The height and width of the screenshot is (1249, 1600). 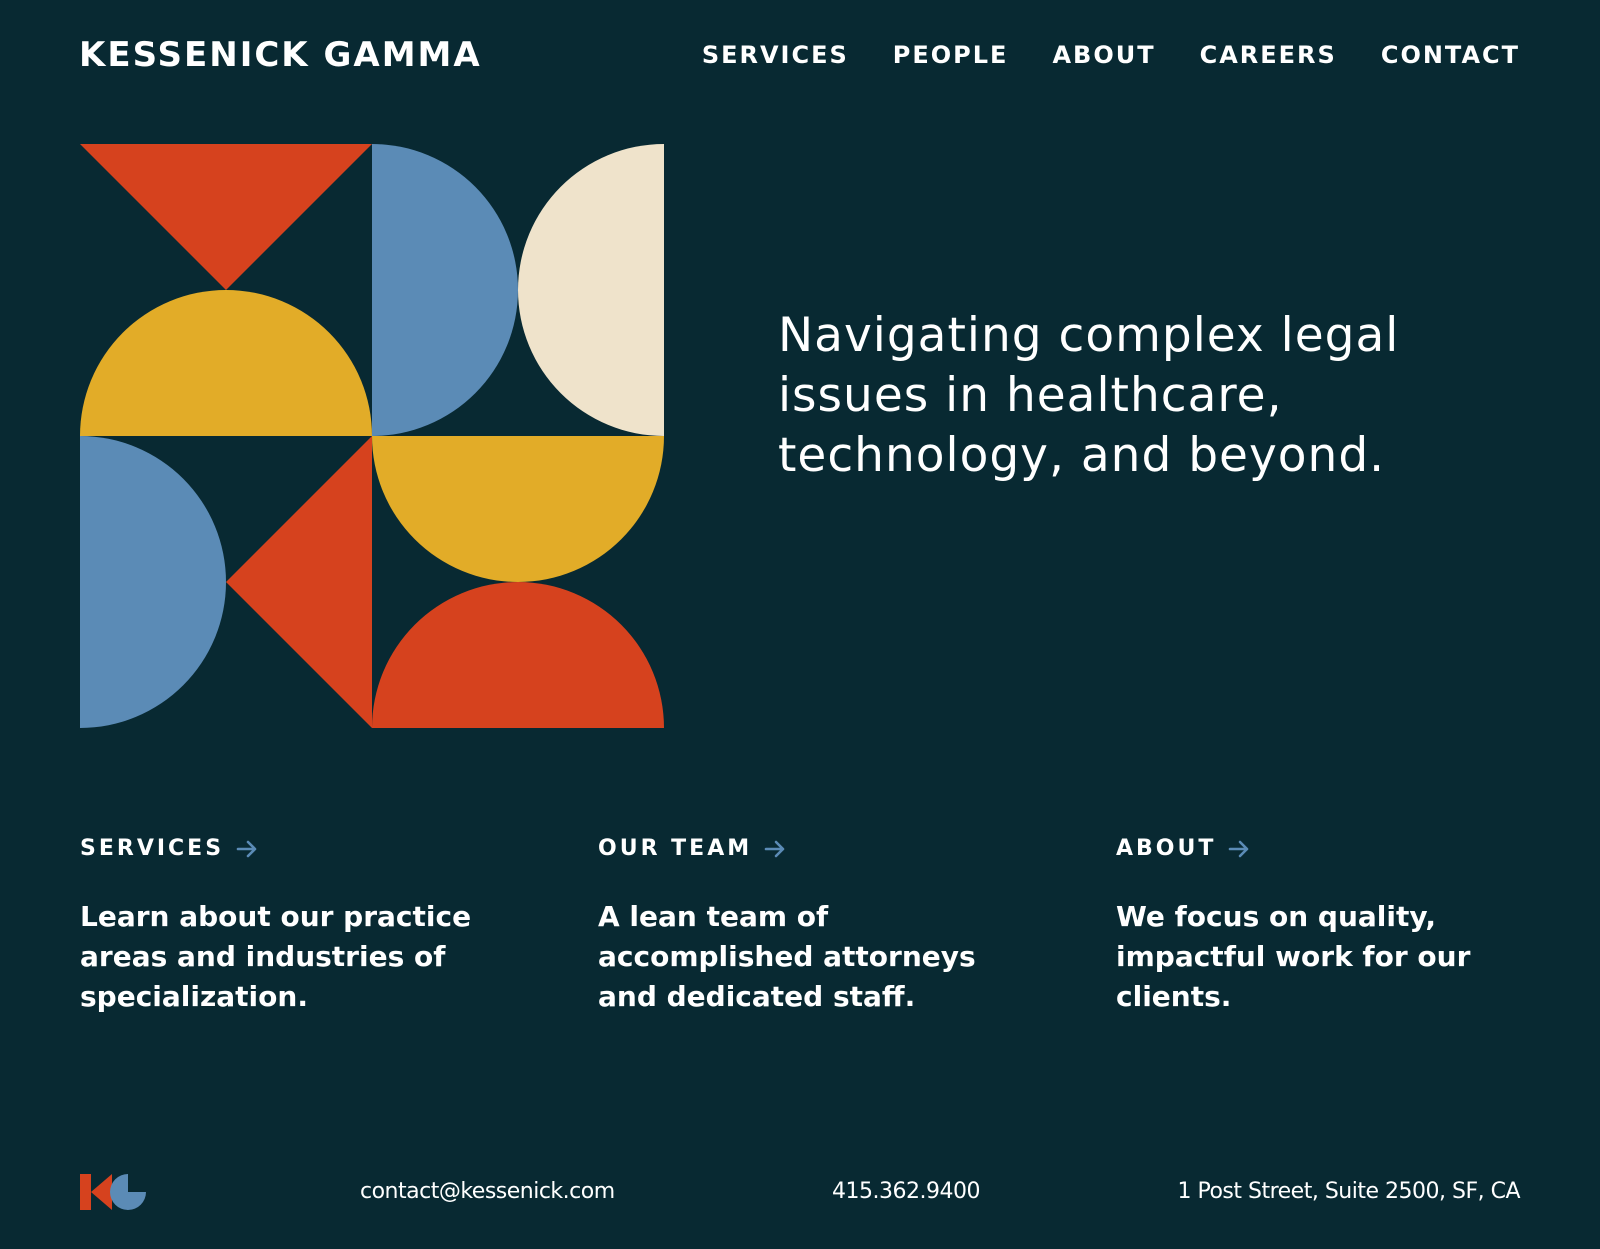 What do you see at coordinates (280, 55) in the screenshot?
I see `brand-logo: KESSENICK GAMMA` at bounding box center [280, 55].